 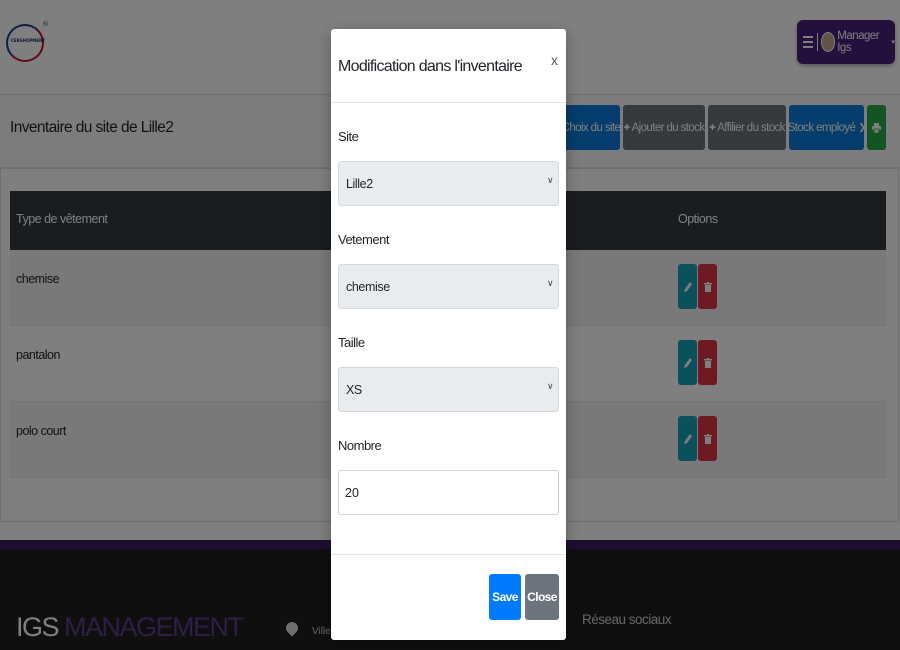 What do you see at coordinates (505, 597) in the screenshot?
I see `save-button: Save` at bounding box center [505, 597].